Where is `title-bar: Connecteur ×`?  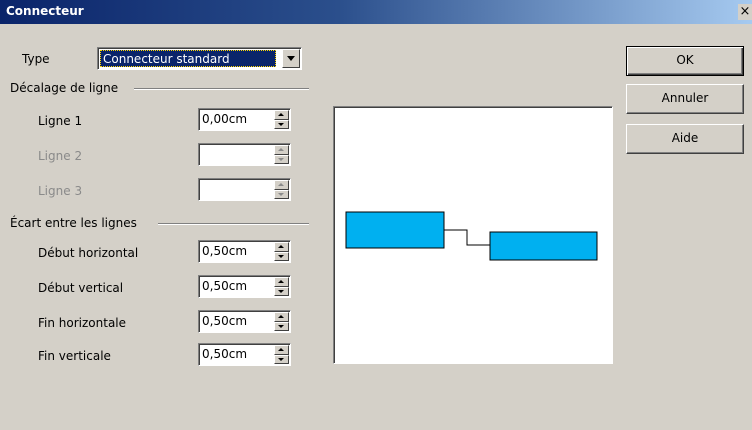 title-bar: Connecteur × is located at coordinates (376, 12).